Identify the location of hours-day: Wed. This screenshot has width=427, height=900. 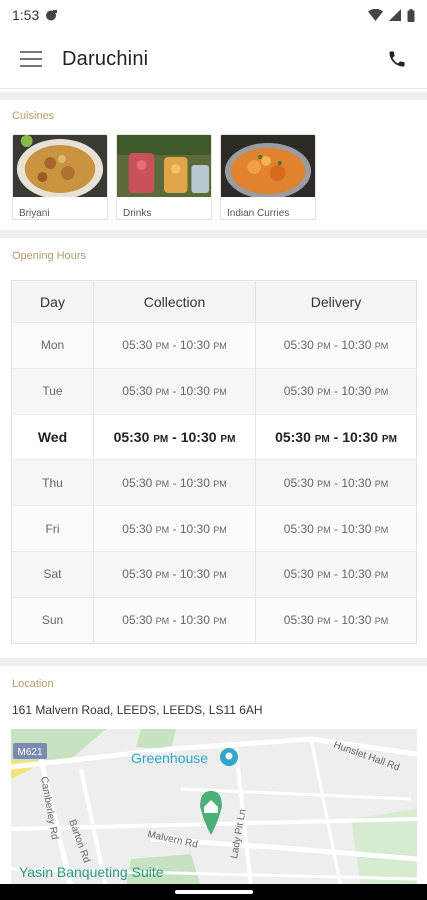
(52, 436).